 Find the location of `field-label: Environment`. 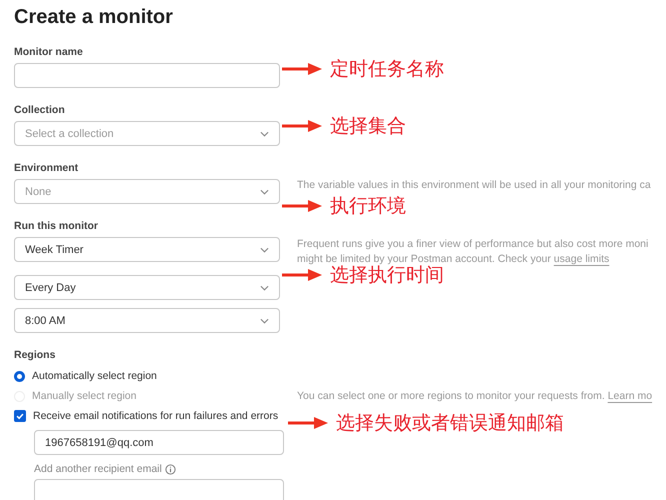

field-label: Environment is located at coordinates (46, 168).